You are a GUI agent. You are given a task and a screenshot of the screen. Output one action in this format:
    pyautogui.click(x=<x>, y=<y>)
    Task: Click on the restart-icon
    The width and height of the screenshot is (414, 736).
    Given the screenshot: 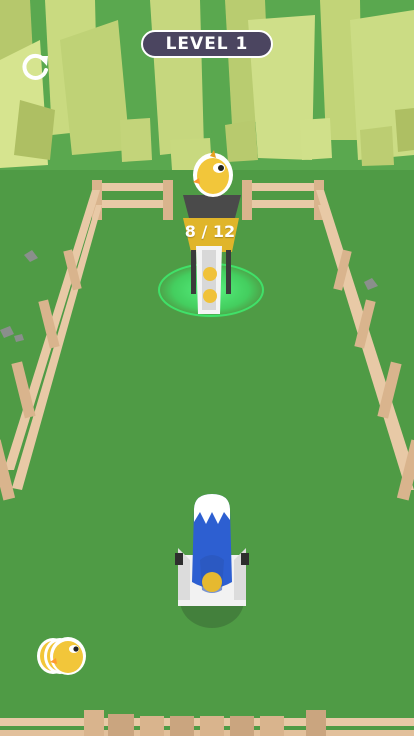 What is the action you would take?
    pyautogui.click(x=35, y=66)
    